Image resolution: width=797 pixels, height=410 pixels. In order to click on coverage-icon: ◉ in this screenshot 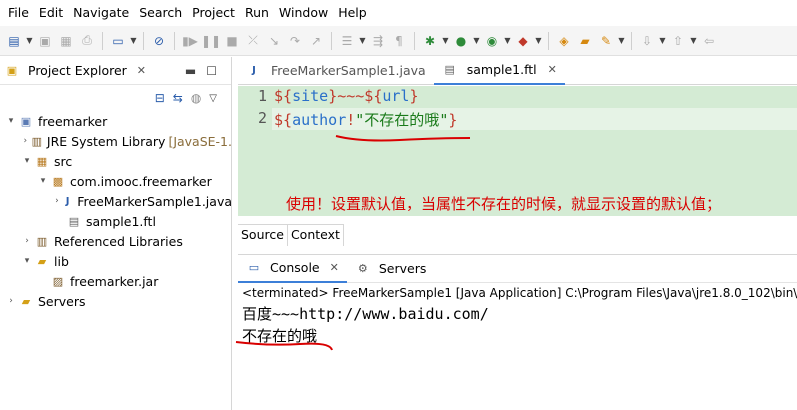, I will do `click(492, 41)`.